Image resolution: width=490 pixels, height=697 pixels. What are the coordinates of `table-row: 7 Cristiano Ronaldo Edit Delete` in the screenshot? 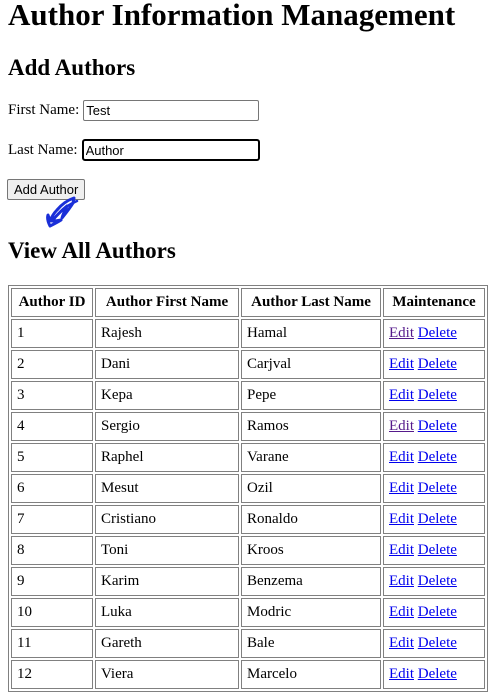 It's located at (248, 519).